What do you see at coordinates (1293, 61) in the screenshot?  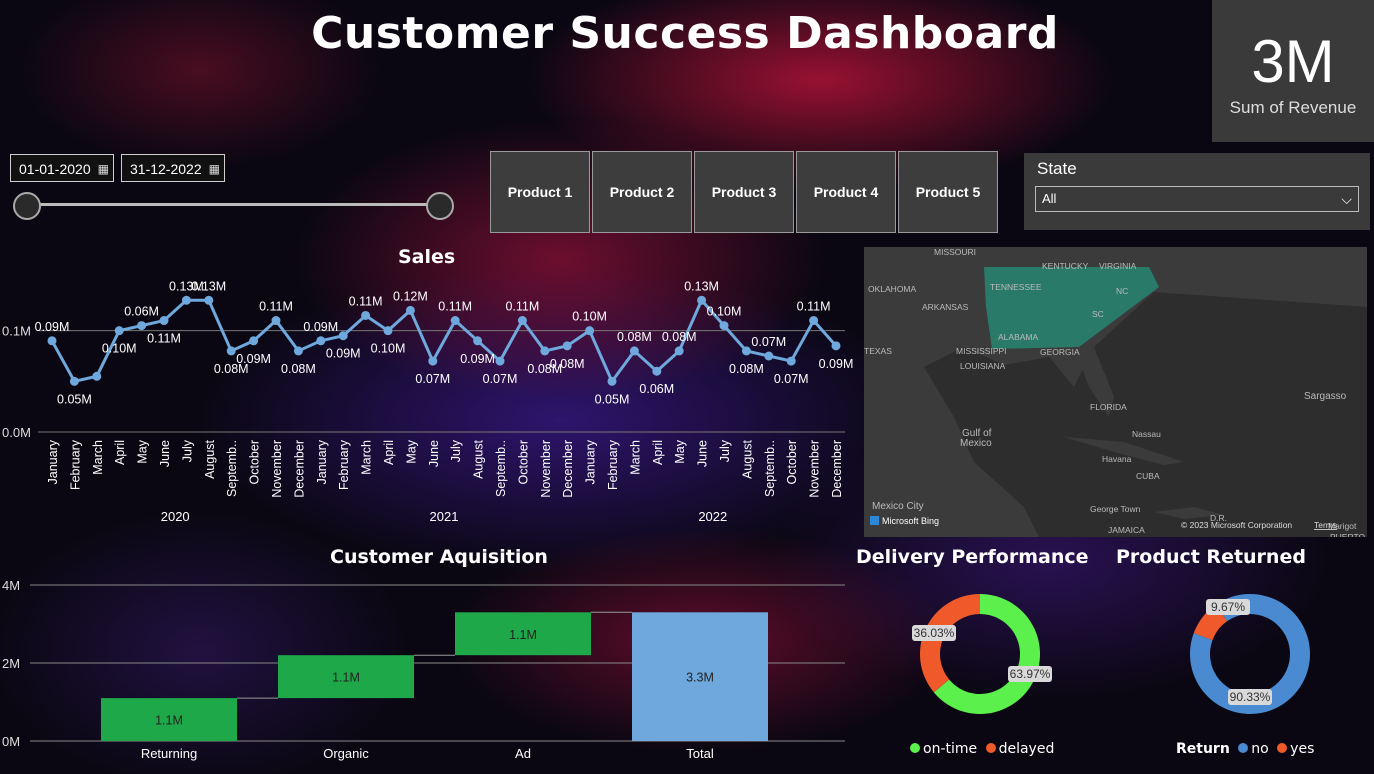 I see `kpi-value: 3M` at bounding box center [1293, 61].